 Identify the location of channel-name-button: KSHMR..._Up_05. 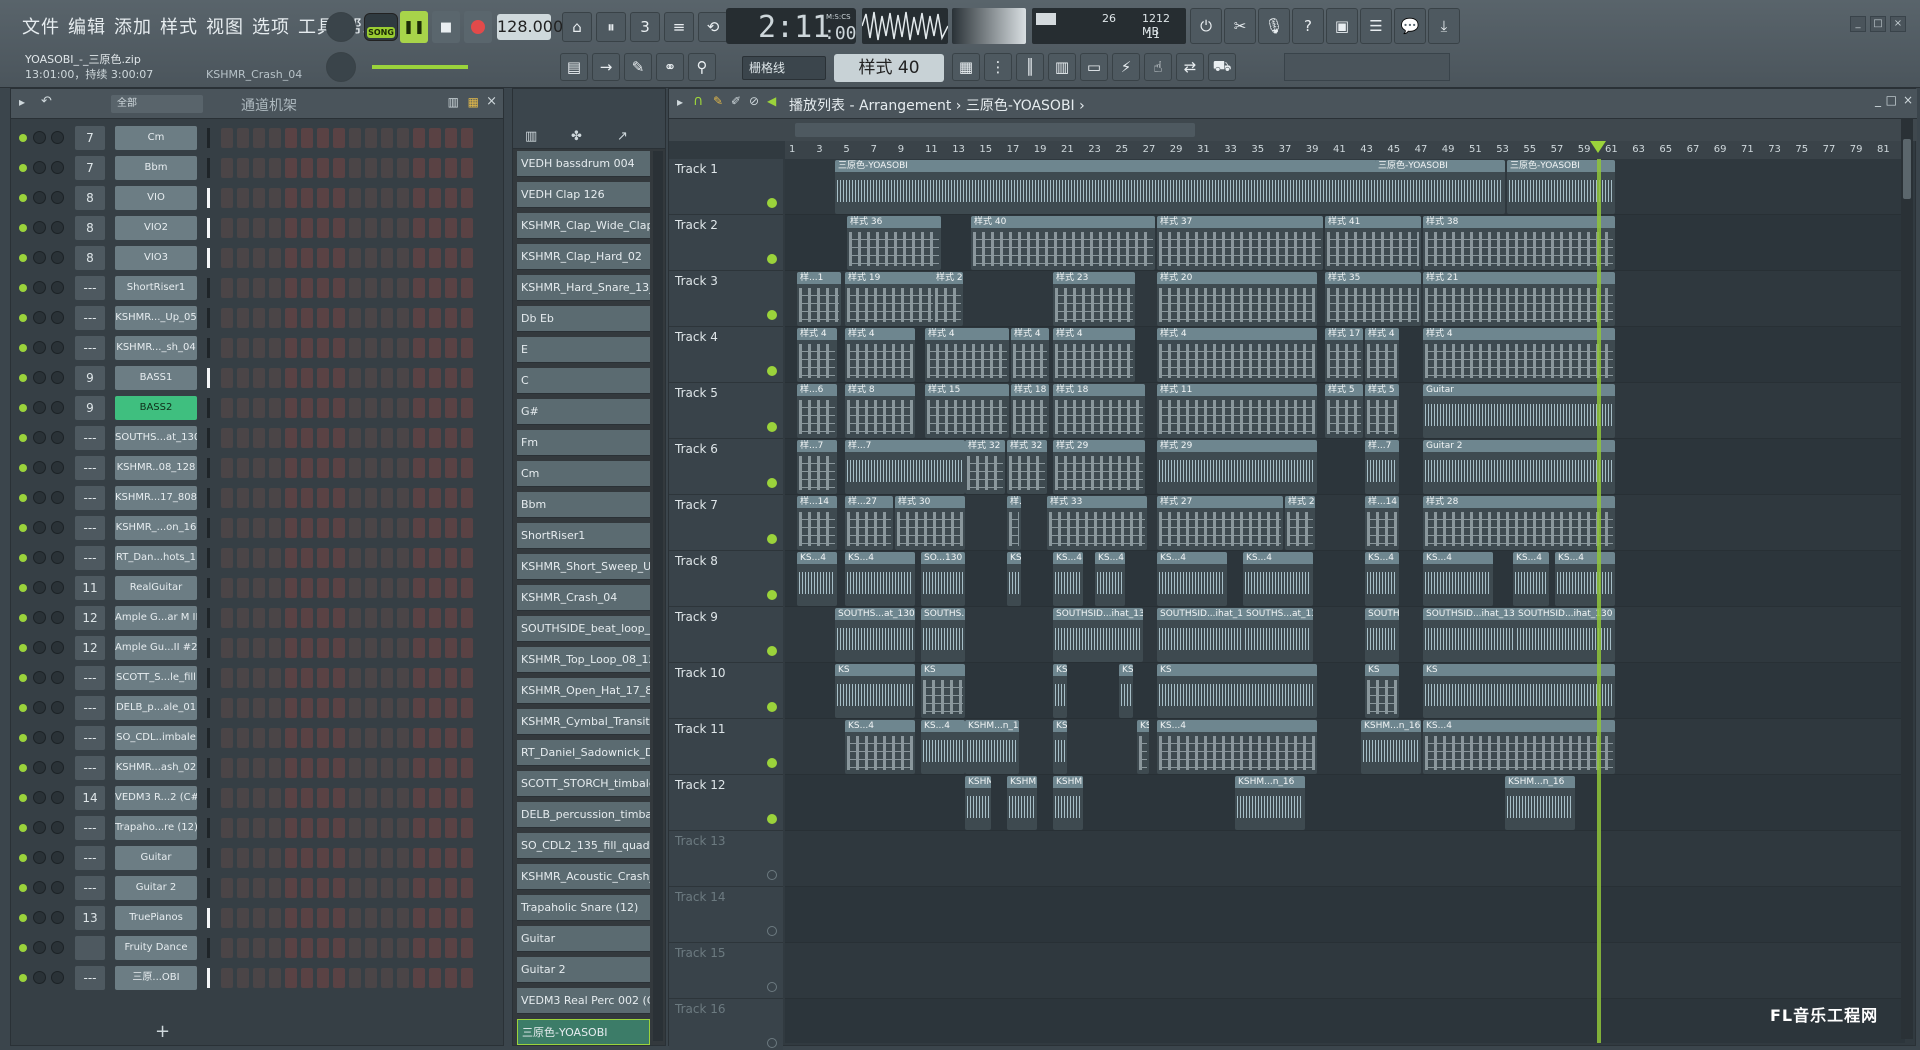
(156, 318).